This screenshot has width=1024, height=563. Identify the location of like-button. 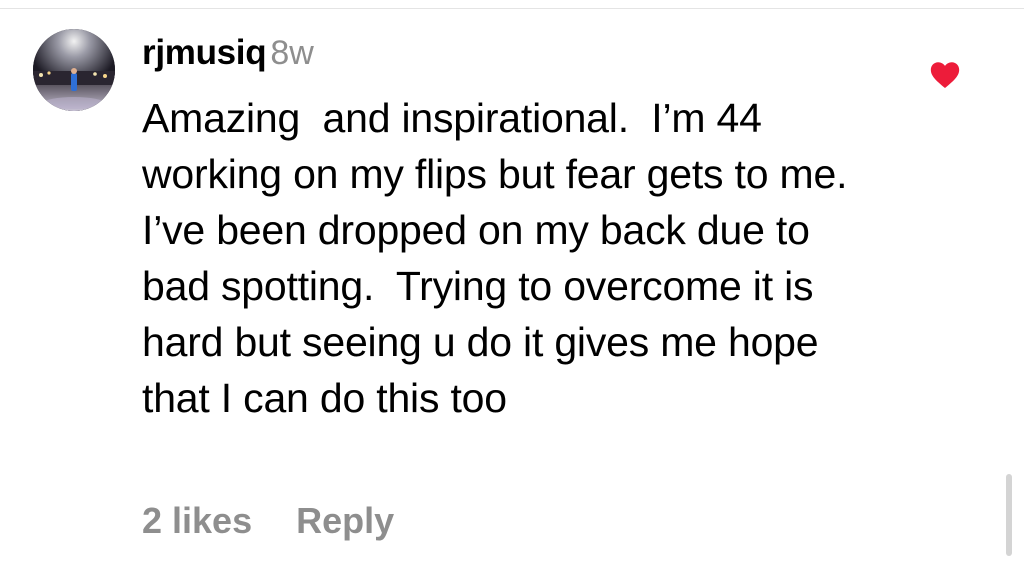
(945, 75).